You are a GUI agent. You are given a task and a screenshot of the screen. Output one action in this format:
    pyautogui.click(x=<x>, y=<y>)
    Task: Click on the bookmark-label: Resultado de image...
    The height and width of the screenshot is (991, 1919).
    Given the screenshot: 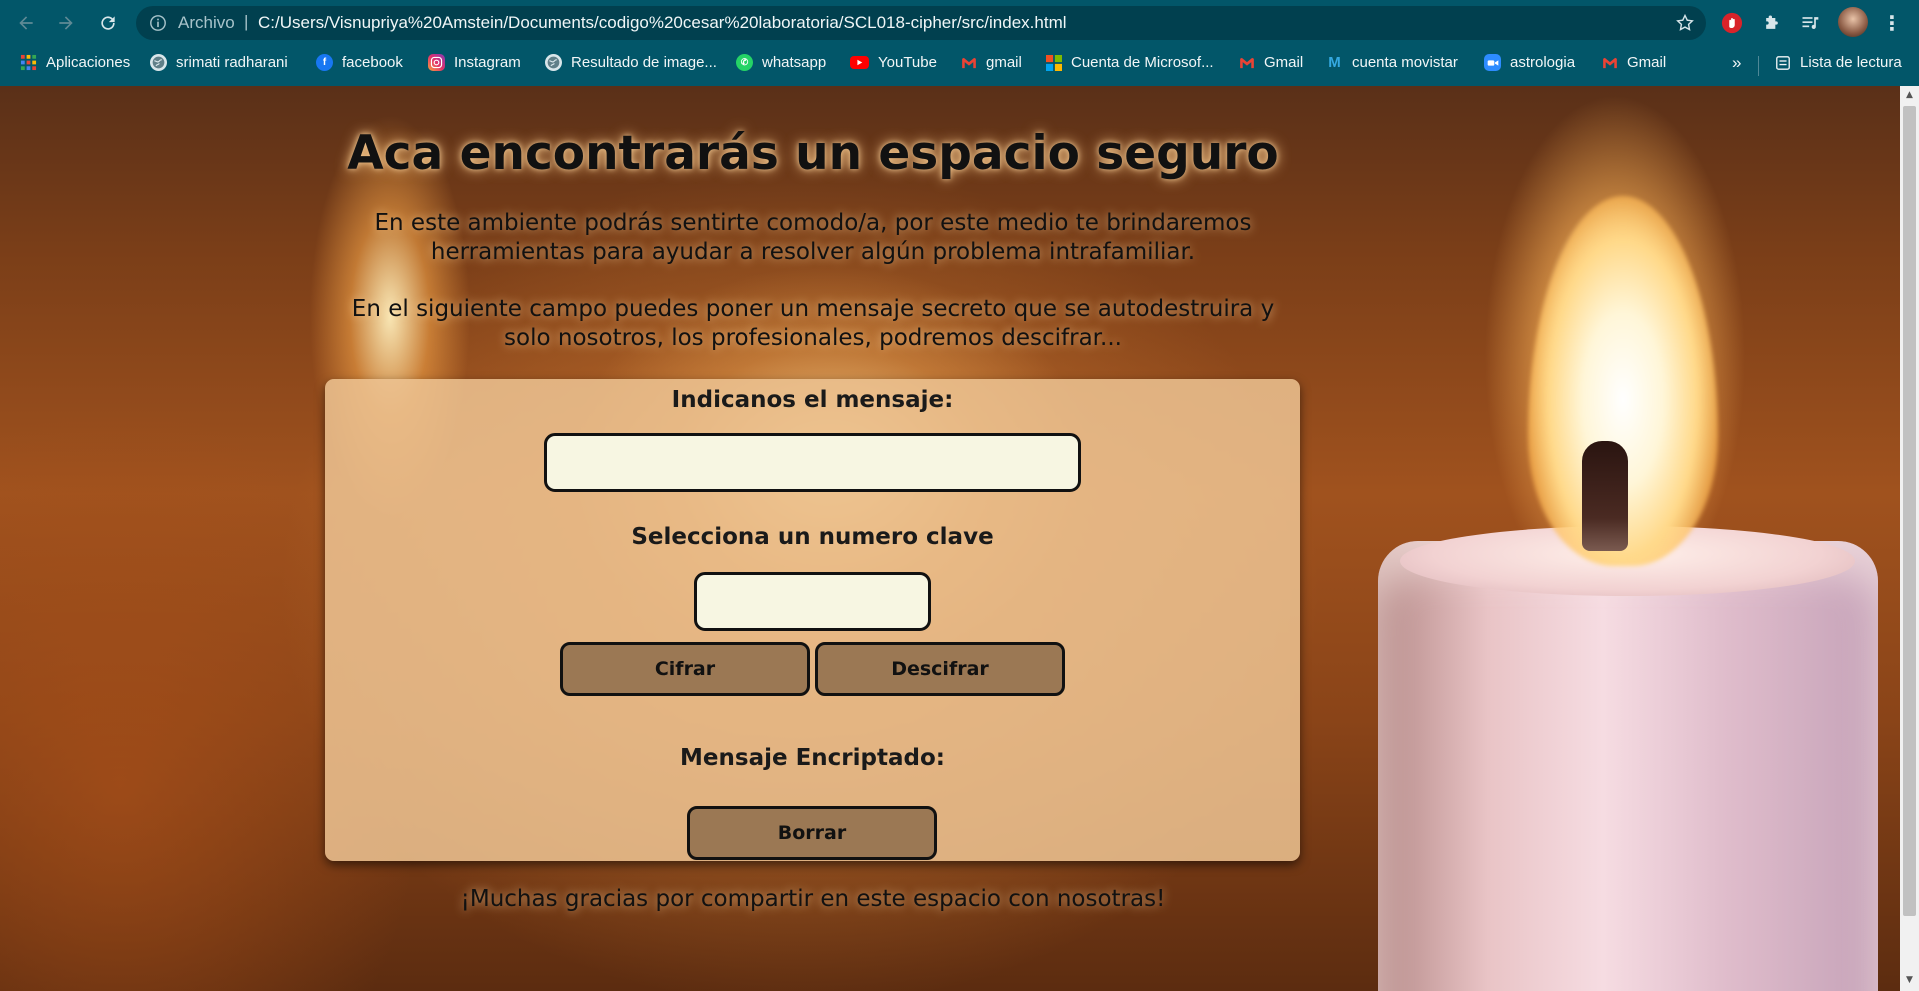 What is the action you would take?
    pyautogui.click(x=644, y=62)
    